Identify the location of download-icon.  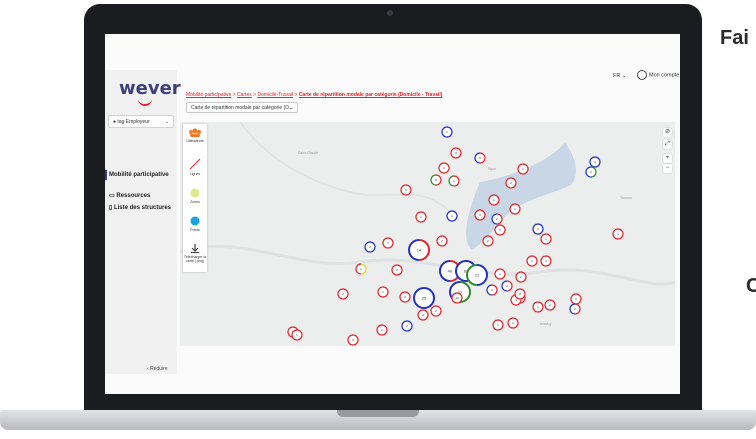
(195, 248).